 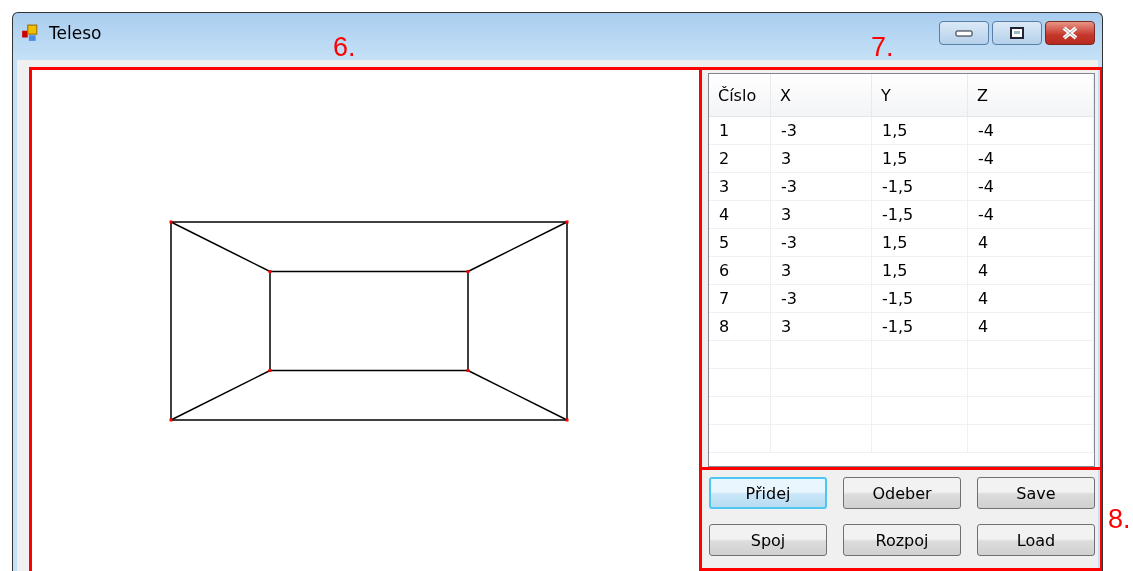 I want to click on window-title: Teleso, so click(x=75, y=33).